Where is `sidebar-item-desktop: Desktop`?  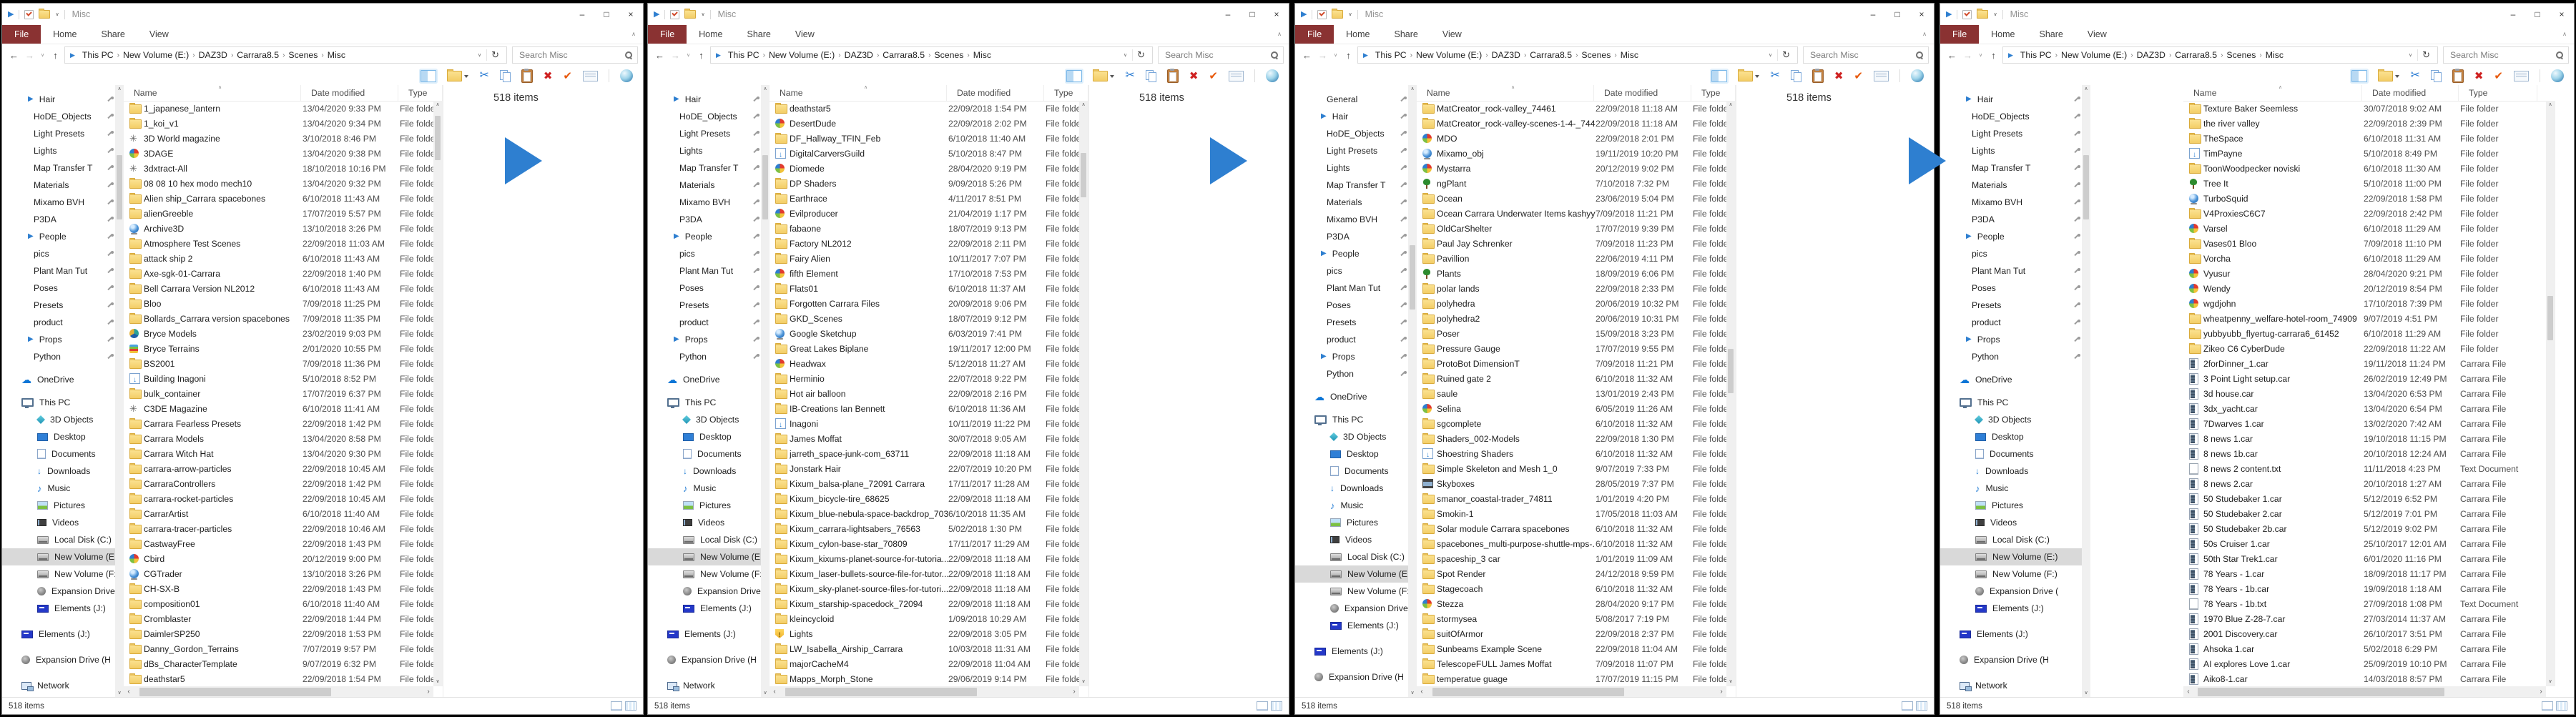
sidebar-item-desktop: Desktop is located at coordinates (1356, 454).